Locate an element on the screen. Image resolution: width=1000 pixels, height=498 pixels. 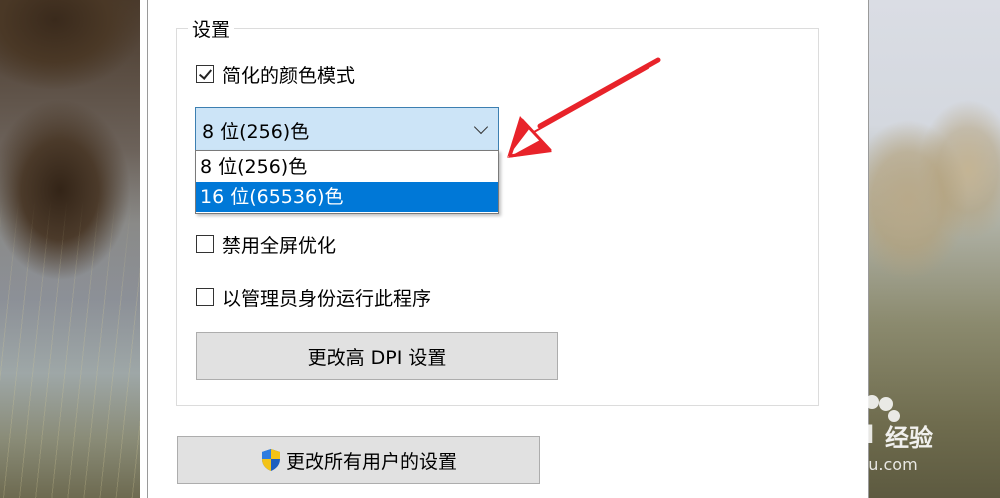
watermark-cn: 经验 is located at coordinates (909, 438).